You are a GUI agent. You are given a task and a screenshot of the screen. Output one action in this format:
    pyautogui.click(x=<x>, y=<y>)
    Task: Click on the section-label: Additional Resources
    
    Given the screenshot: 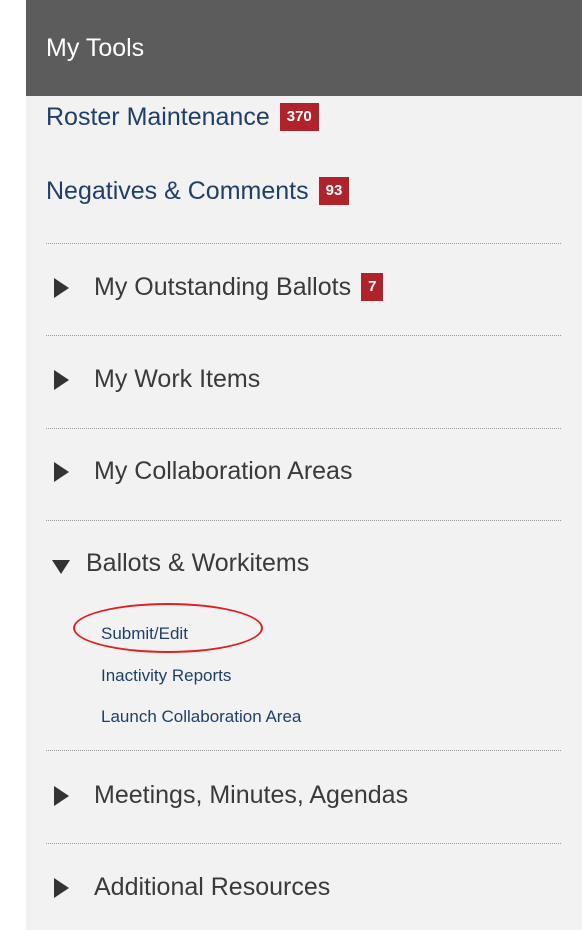 What is the action you would take?
    pyautogui.click(x=212, y=886)
    